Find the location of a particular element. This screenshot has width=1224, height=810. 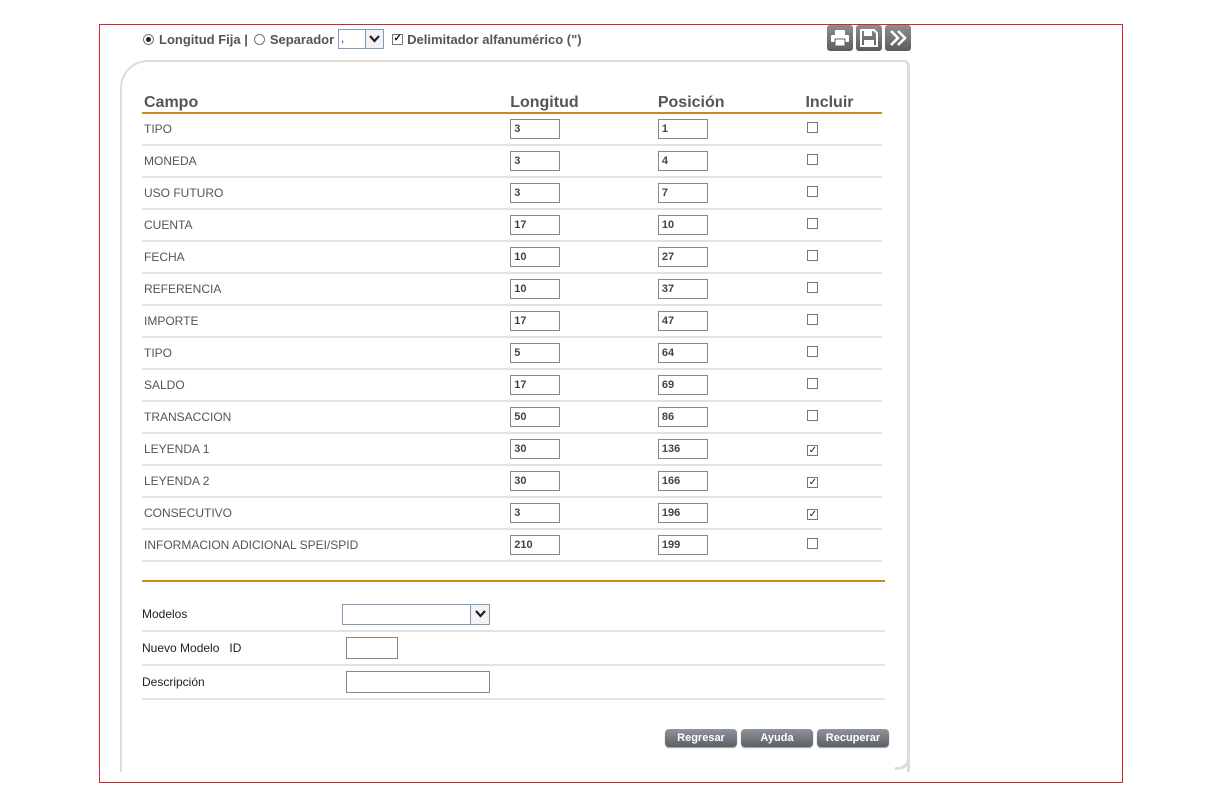

toolbar is located at coordinates (869, 38).